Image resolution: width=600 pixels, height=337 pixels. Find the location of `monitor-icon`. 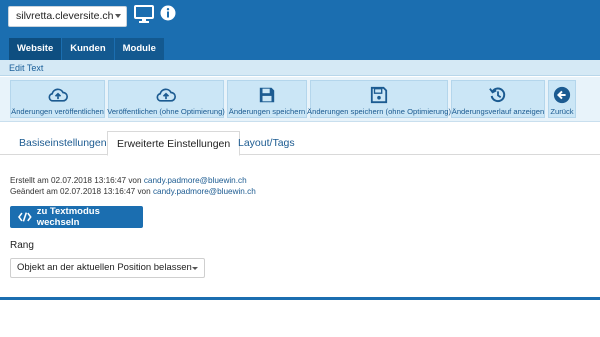

monitor-icon is located at coordinates (144, 14).